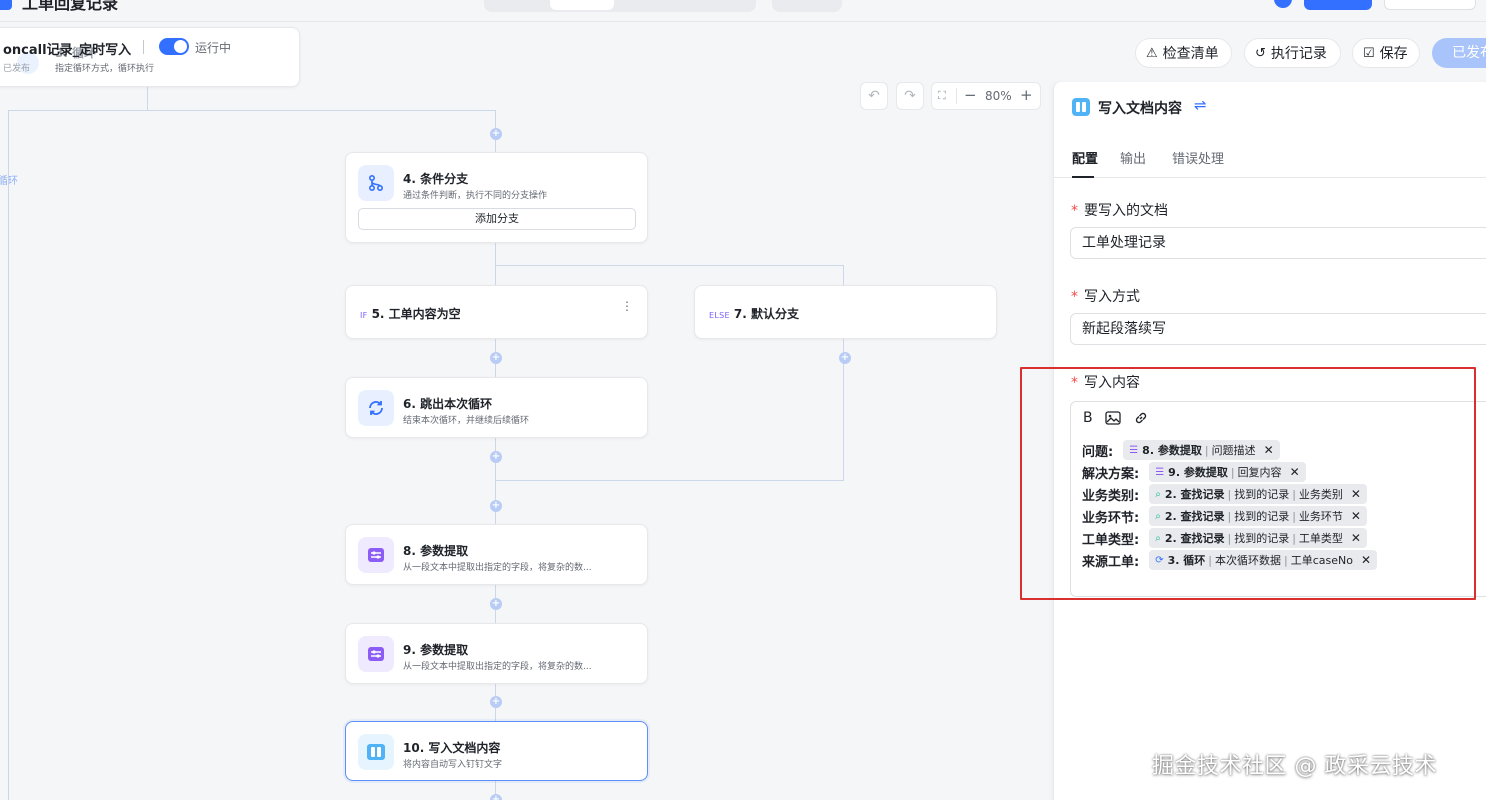 Image resolution: width=1486 pixels, height=800 pixels. Describe the element at coordinates (910, 96) in the screenshot. I see `redo-icon: ↷` at that location.